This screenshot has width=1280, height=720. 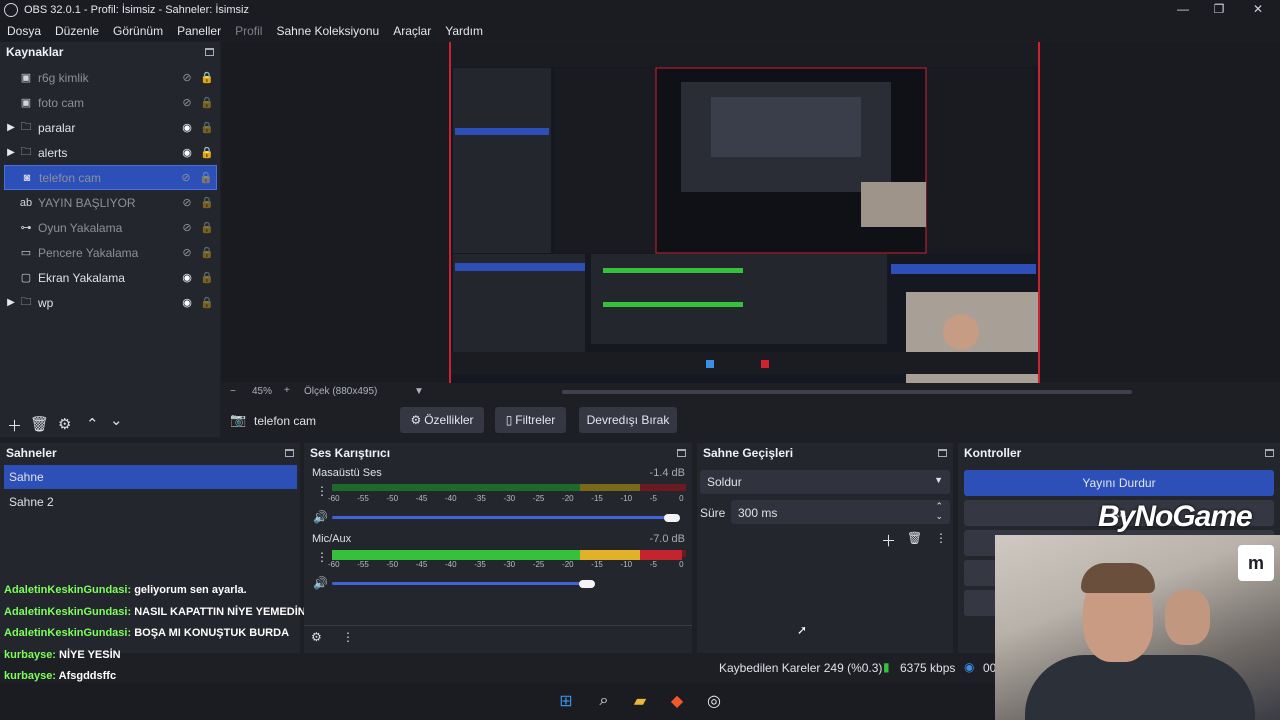 I want to click on add-transition-icon: ＋, so click(x=888, y=540).